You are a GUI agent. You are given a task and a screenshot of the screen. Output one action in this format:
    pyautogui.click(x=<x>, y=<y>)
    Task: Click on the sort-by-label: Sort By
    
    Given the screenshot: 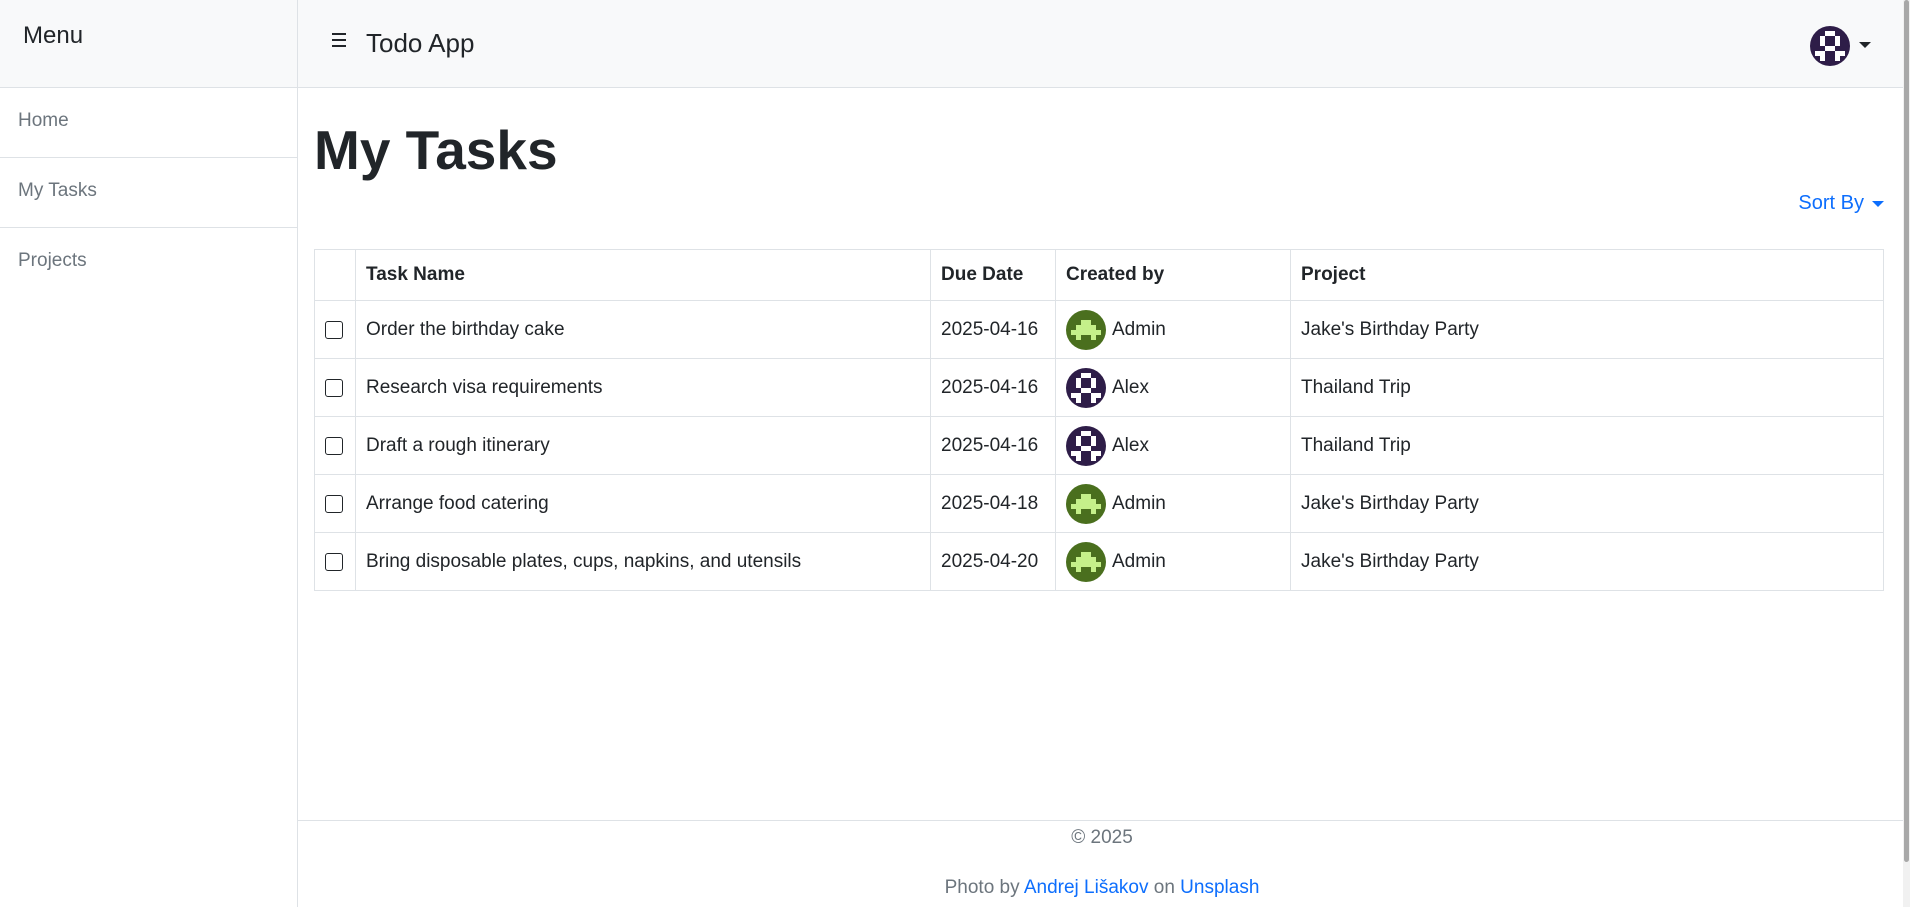 What is the action you would take?
    pyautogui.click(x=1831, y=203)
    